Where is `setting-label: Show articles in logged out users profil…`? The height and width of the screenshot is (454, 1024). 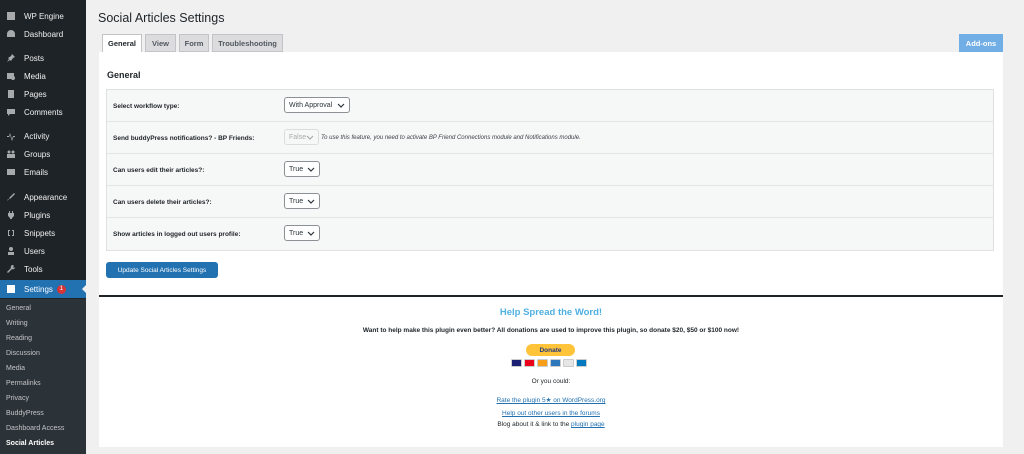
setting-label: Show articles in logged out users profil… is located at coordinates (177, 234).